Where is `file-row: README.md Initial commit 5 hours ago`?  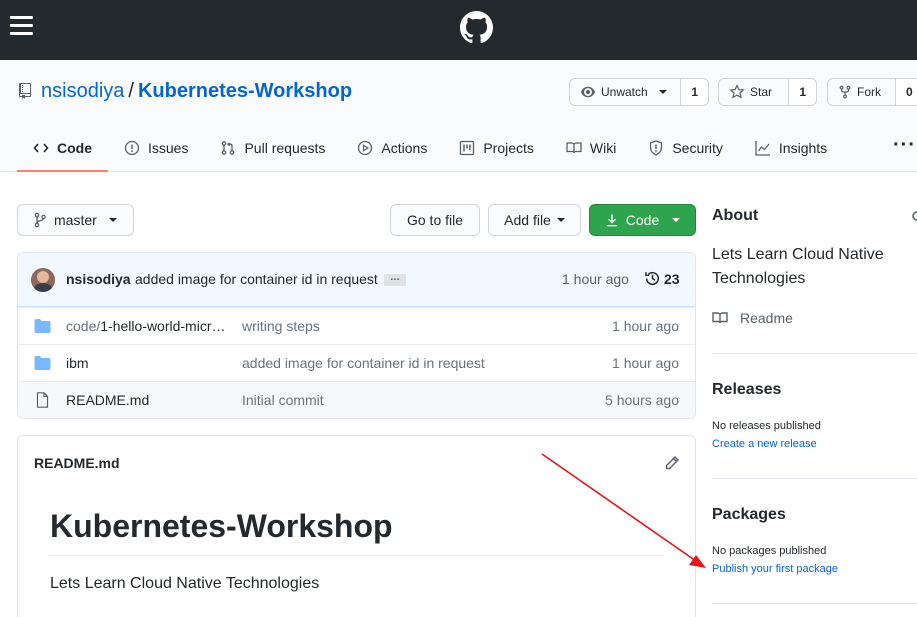 file-row: README.md Initial commit 5 hours ago is located at coordinates (356, 399).